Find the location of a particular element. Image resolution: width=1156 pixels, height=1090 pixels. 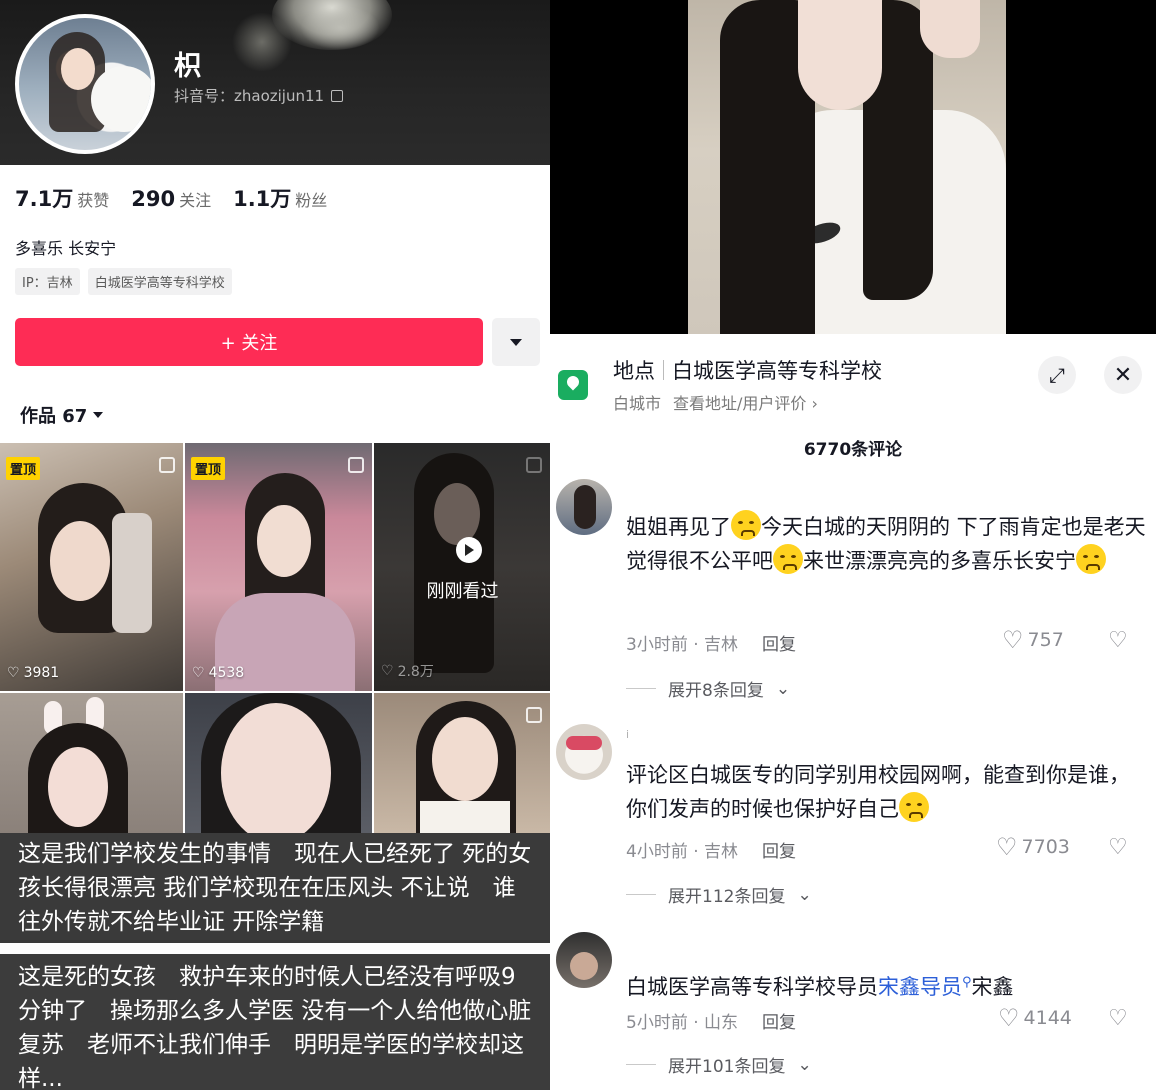

like-count: ♡ 3981 is located at coordinates (33, 673).